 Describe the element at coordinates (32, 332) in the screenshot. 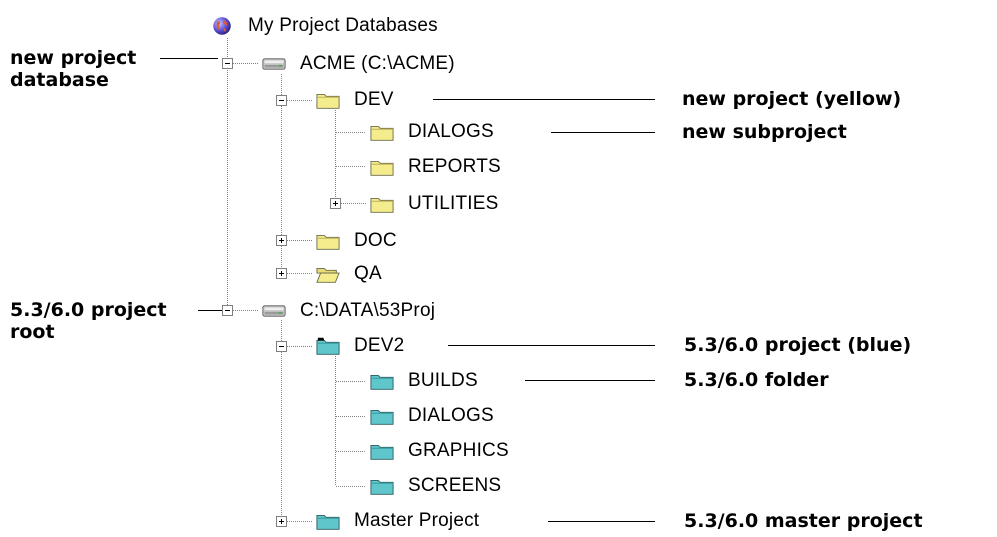

I see `callout-line-2: root` at that location.